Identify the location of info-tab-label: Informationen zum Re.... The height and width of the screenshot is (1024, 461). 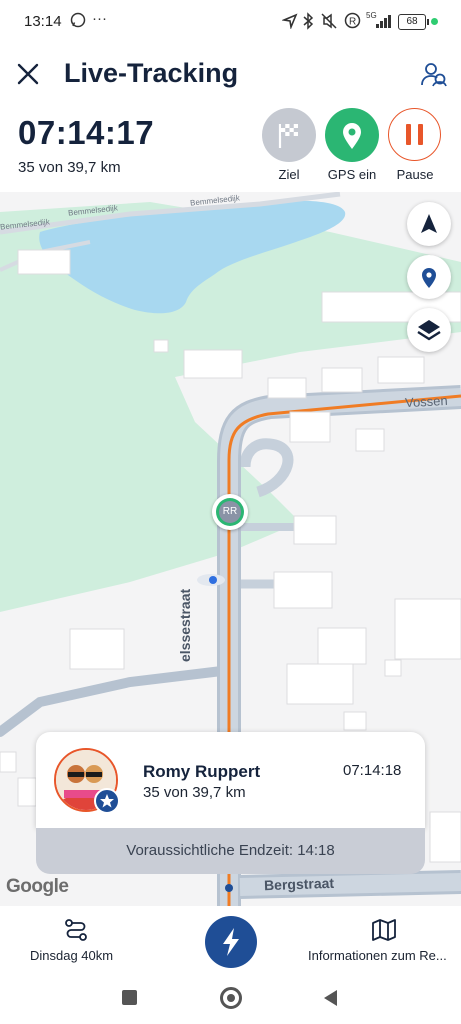
(377, 955).